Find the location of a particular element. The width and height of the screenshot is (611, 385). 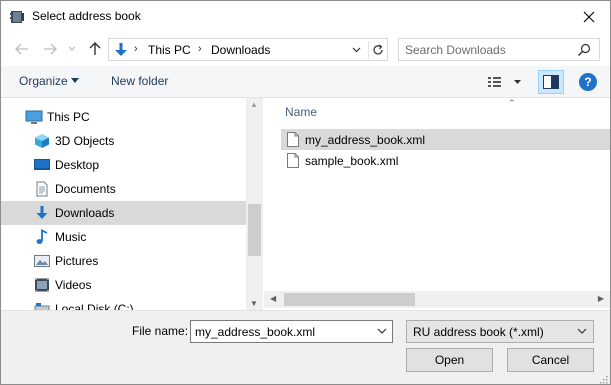

arrow-right-icon is located at coordinates (50, 49).